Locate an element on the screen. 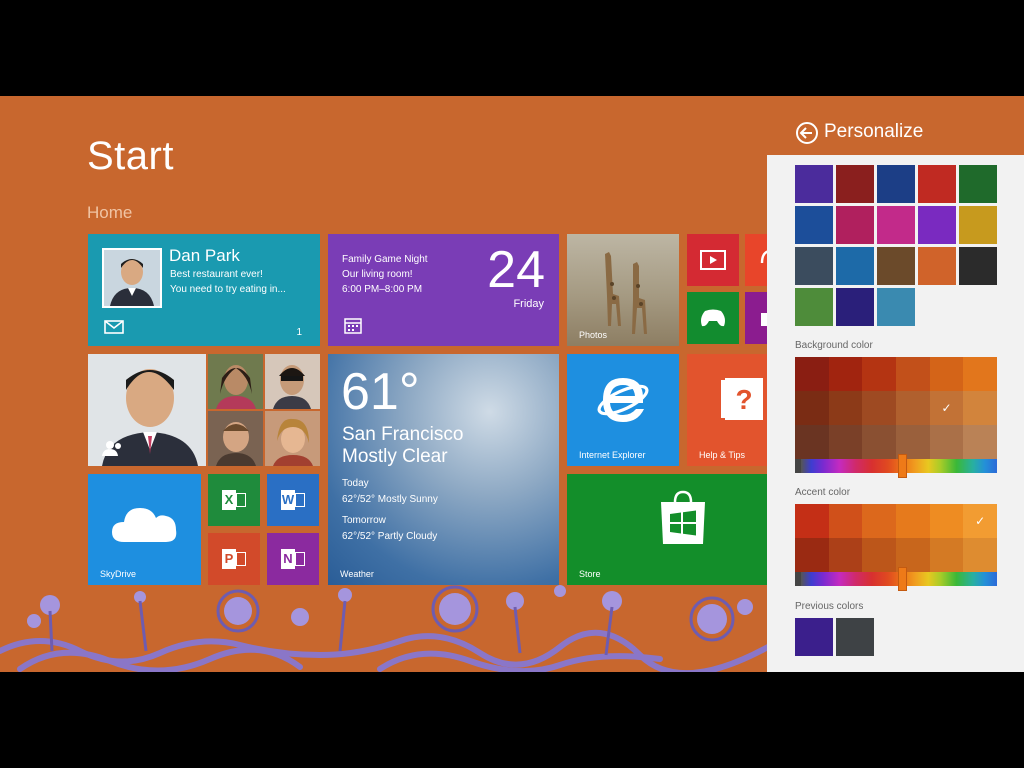 Image resolution: width=1024 pixels, height=768 pixels. pane-header: Personalize is located at coordinates (895, 125).